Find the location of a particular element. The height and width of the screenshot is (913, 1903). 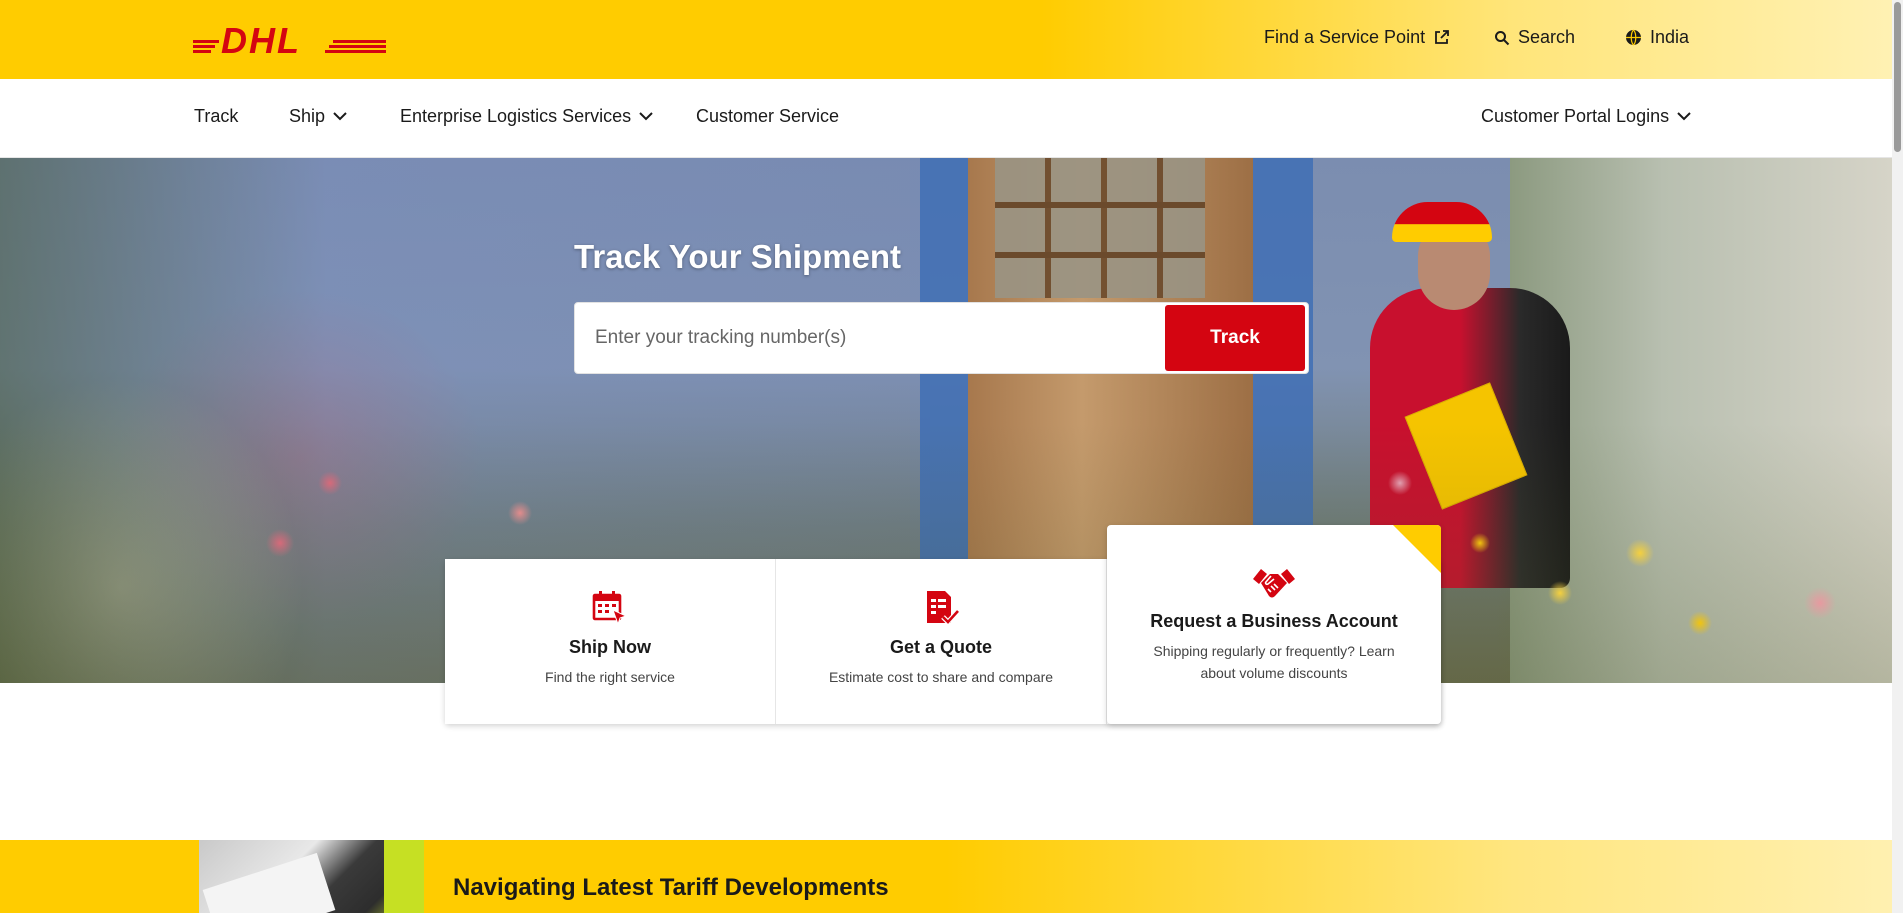

scrollbar-thumb is located at coordinates (1897, 77).